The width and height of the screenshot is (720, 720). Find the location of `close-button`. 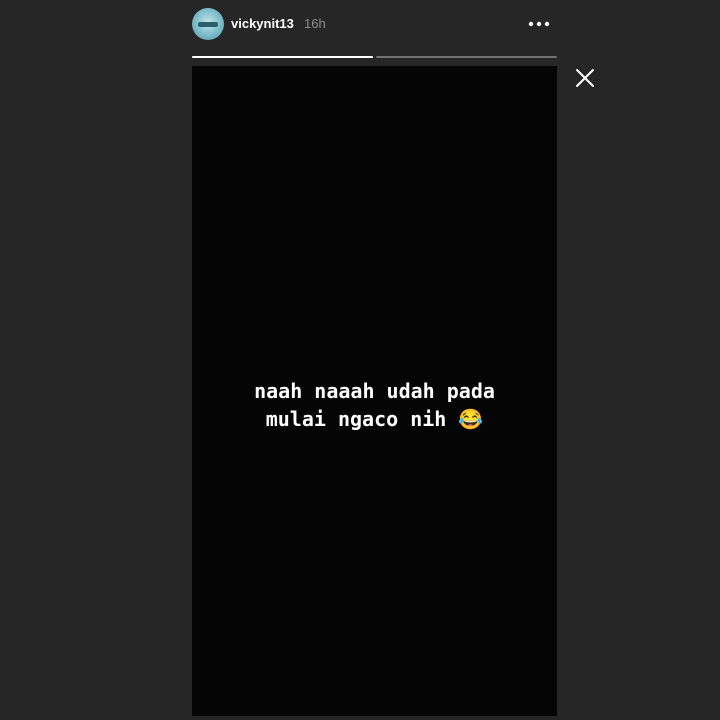

close-button is located at coordinates (585, 78).